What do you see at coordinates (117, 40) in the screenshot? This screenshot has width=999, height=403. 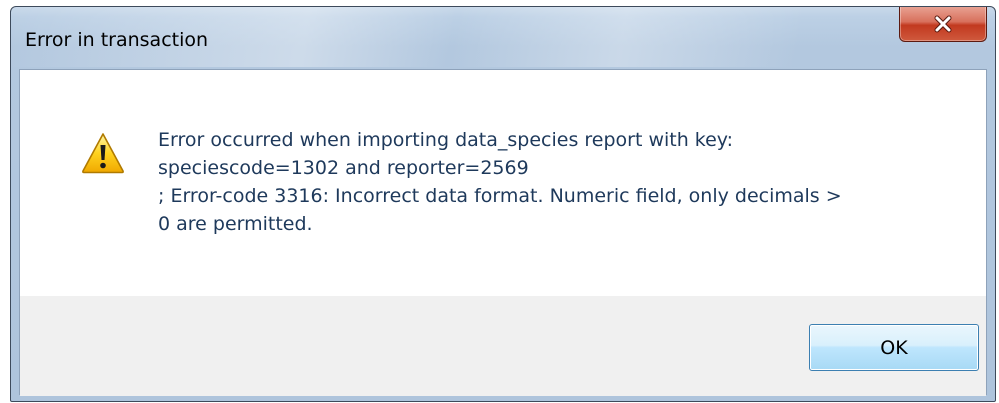 I see `dialog-title: Error in transaction` at bounding box center [117, 40].